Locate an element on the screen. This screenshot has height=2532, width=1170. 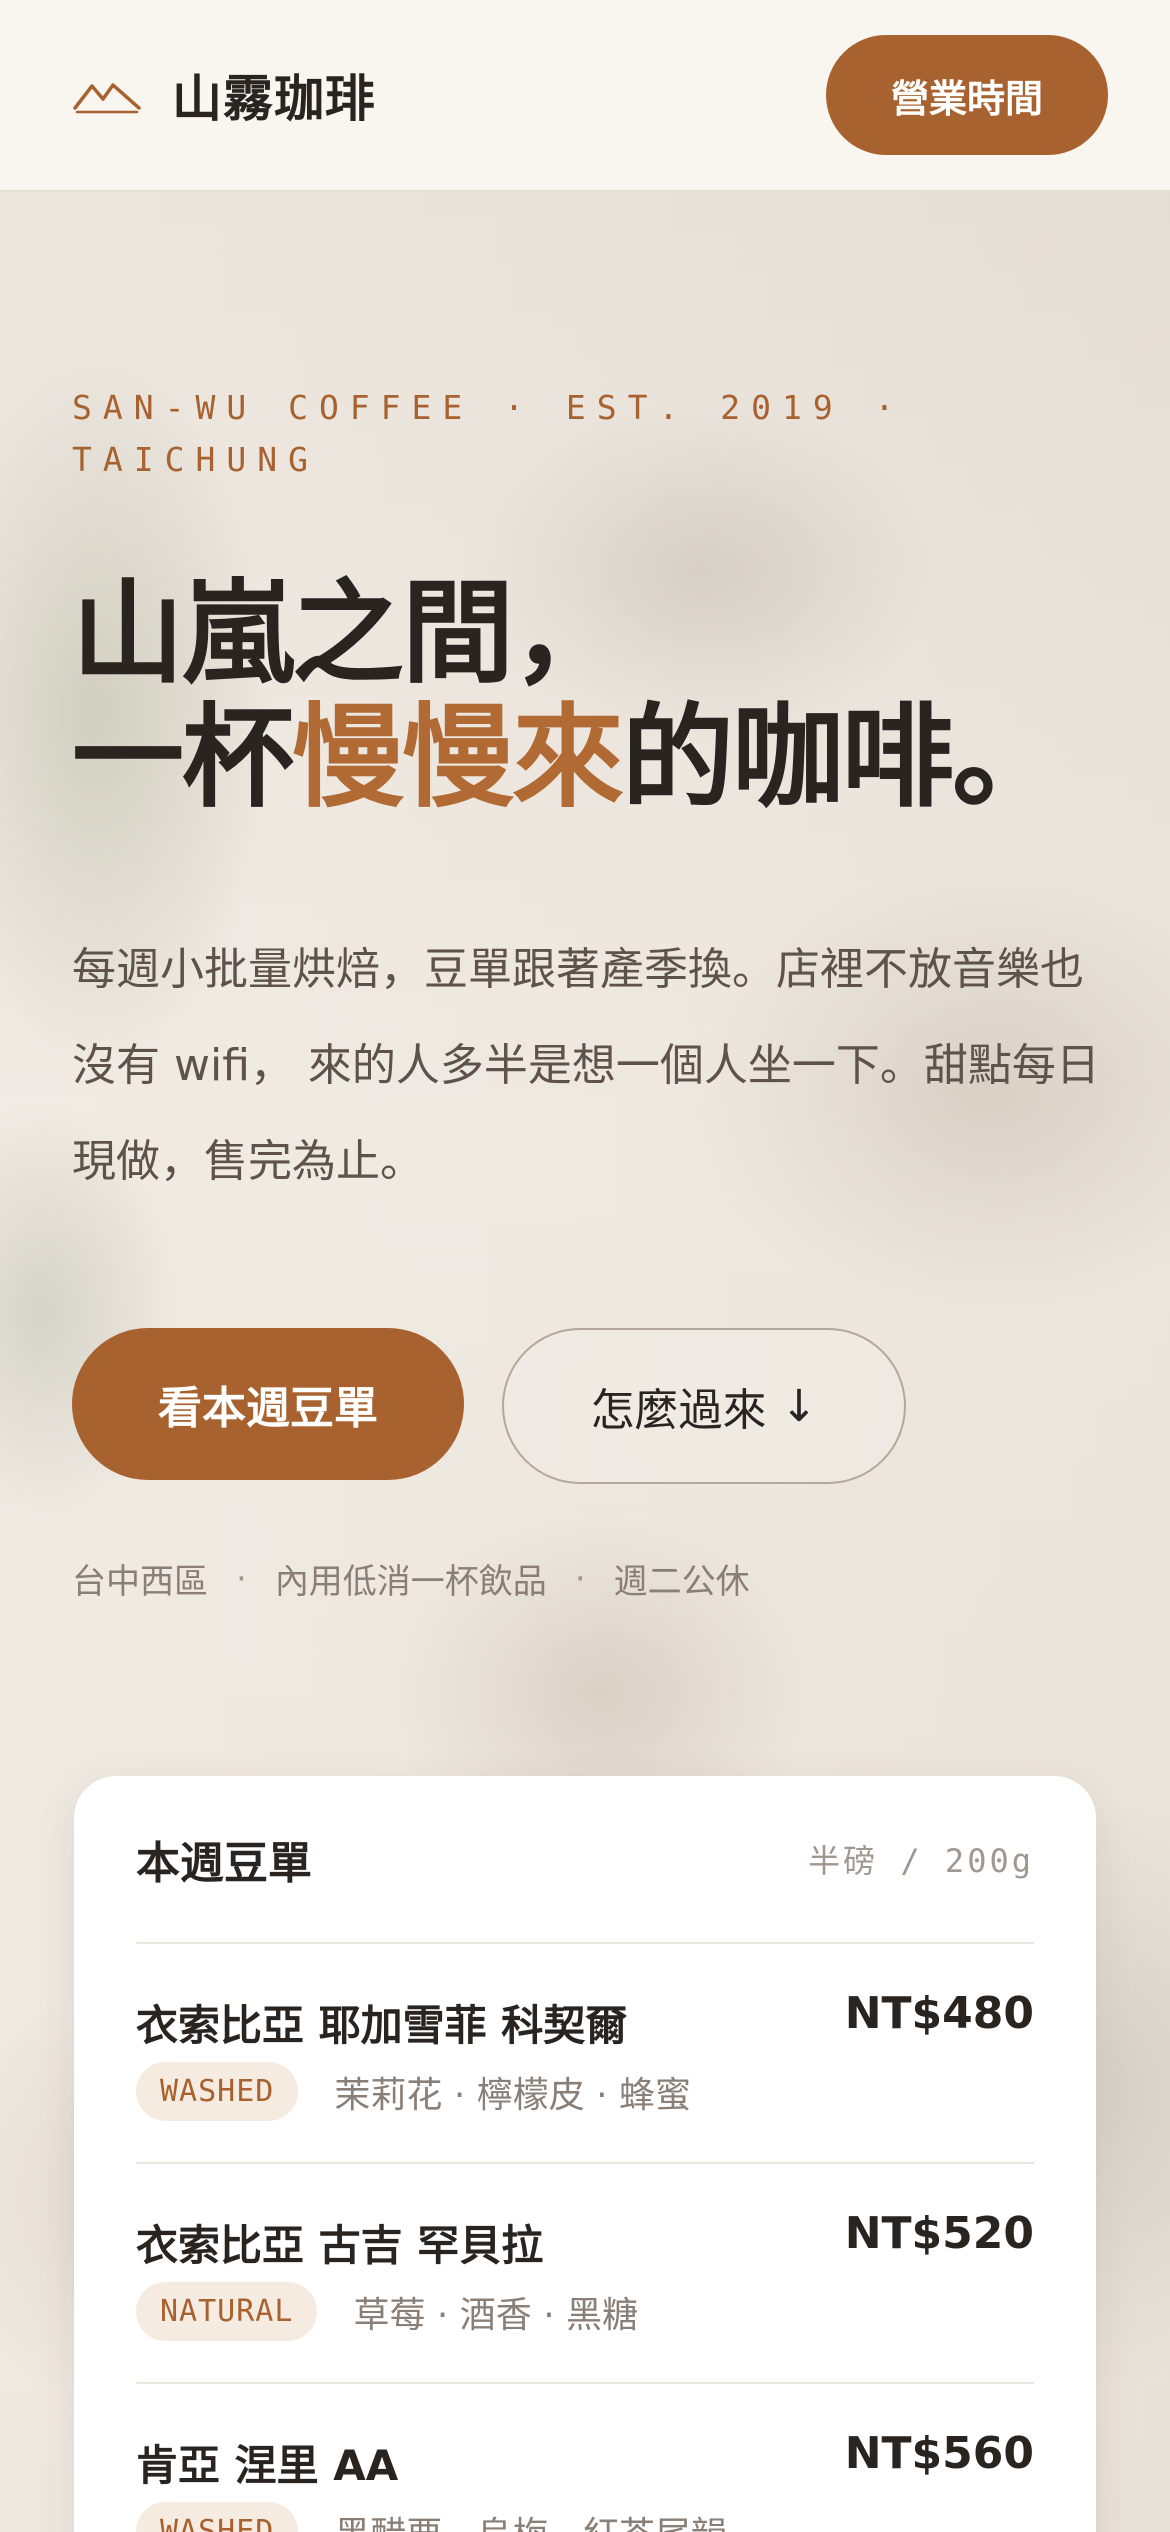
bean-tags: WASHED 茉莉花 · 檸檬皮 · 蜂蜜 is located at coordinates (413, 2091).